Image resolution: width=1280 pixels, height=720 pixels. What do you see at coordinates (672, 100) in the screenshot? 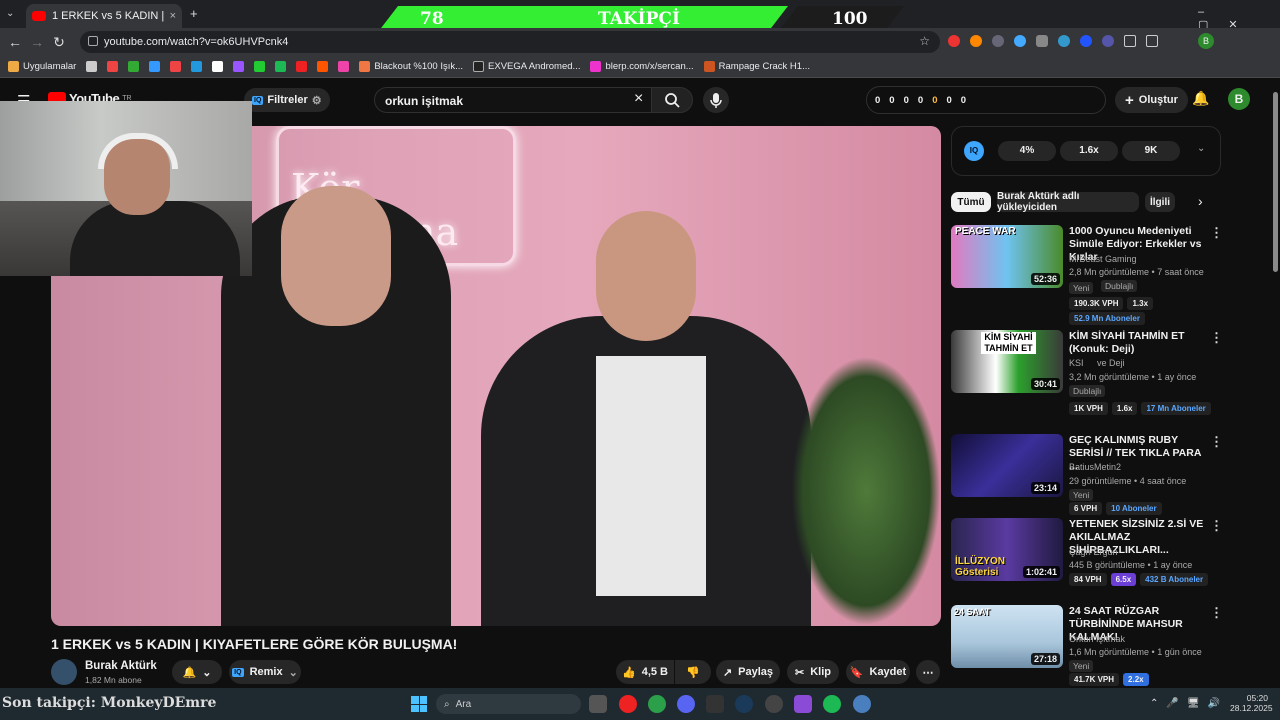
I see `search-button` at bounding box center [672, 100].